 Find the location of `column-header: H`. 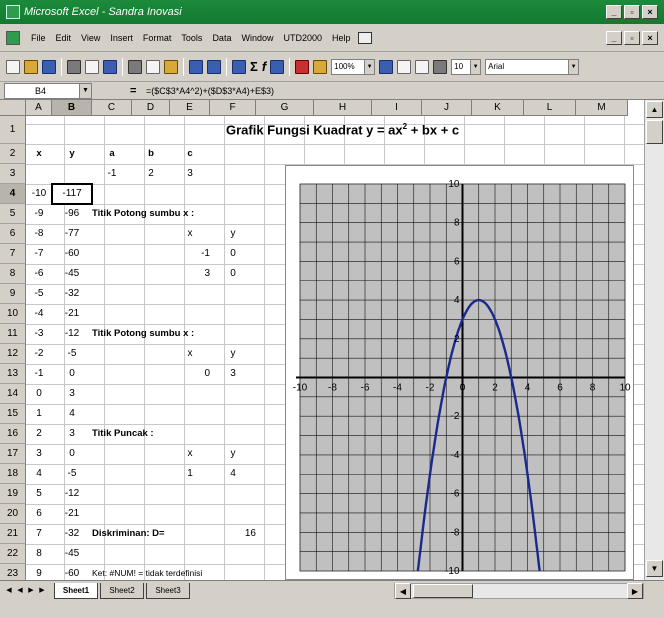

column-header: H is located at coordinates (343, 108).